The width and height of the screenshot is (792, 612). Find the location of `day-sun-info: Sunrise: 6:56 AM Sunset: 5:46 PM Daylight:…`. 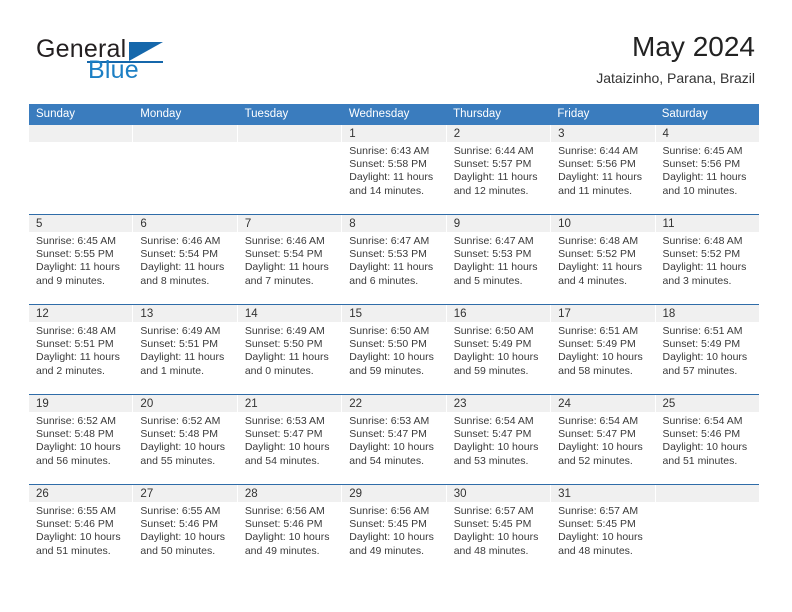

day-sun-info: Sunrise: 6:56 AM Sunset: 5:46 PM Daylight:… is located at coordinates (289, 530).